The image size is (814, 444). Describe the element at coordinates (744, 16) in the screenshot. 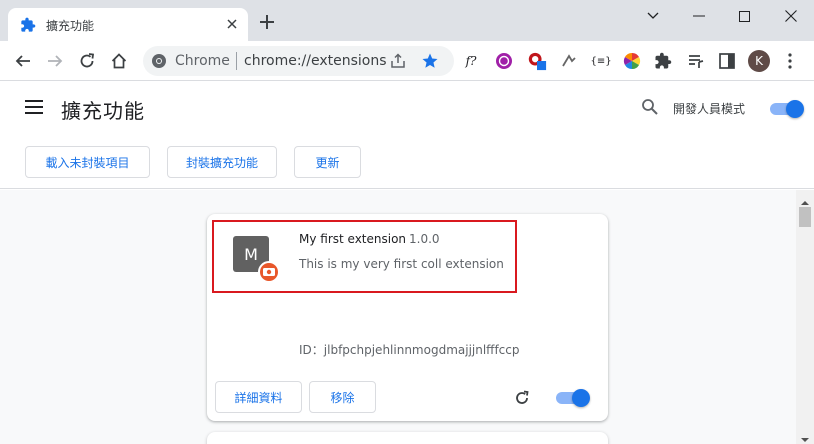

I see `maximize-icon` at that location.